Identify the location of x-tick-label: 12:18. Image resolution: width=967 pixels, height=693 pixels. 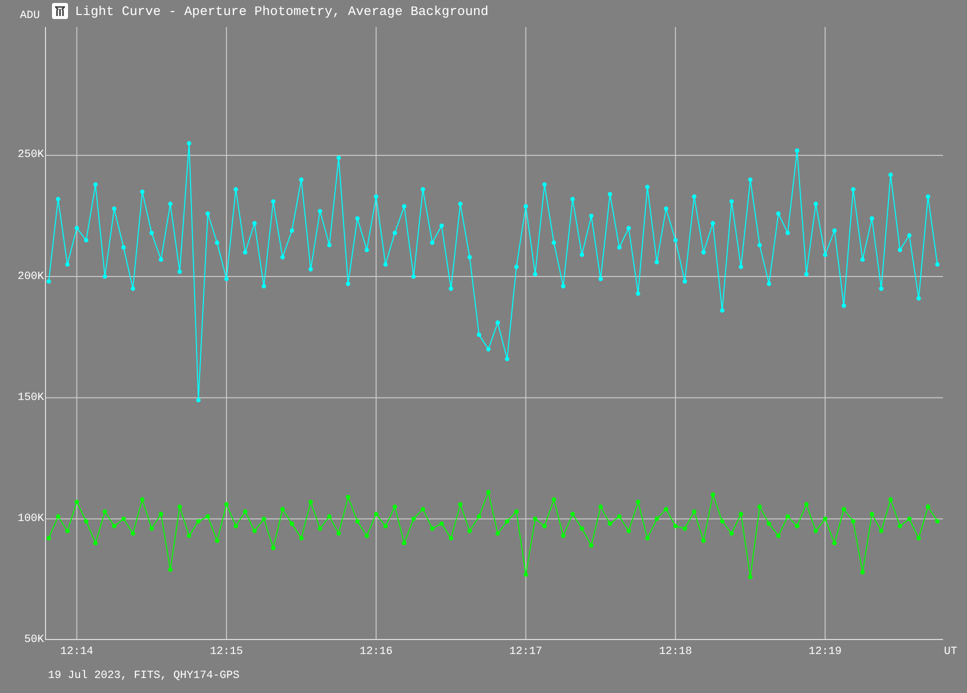
(675, 652).